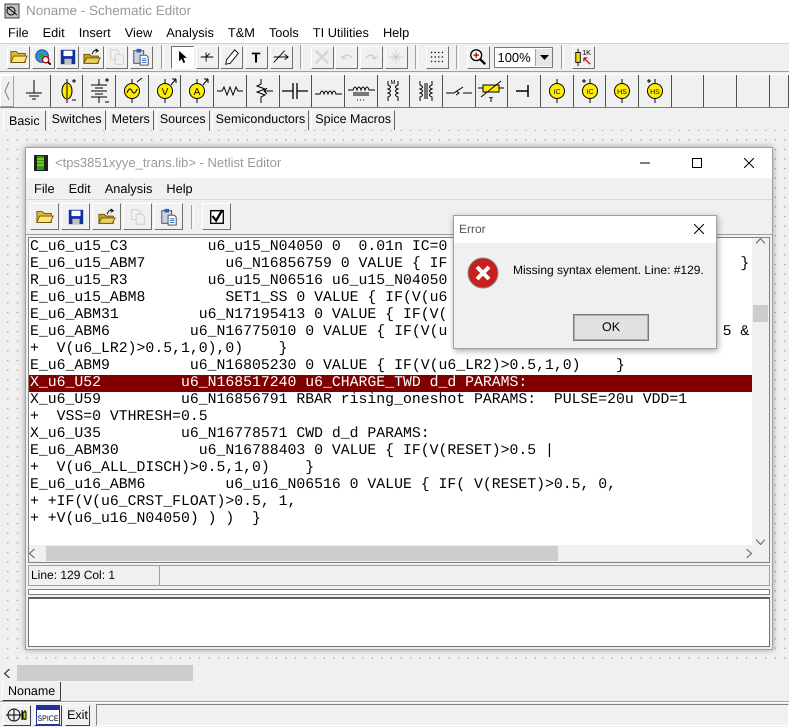  I want to click on toolbar-button, so click(182, 57).